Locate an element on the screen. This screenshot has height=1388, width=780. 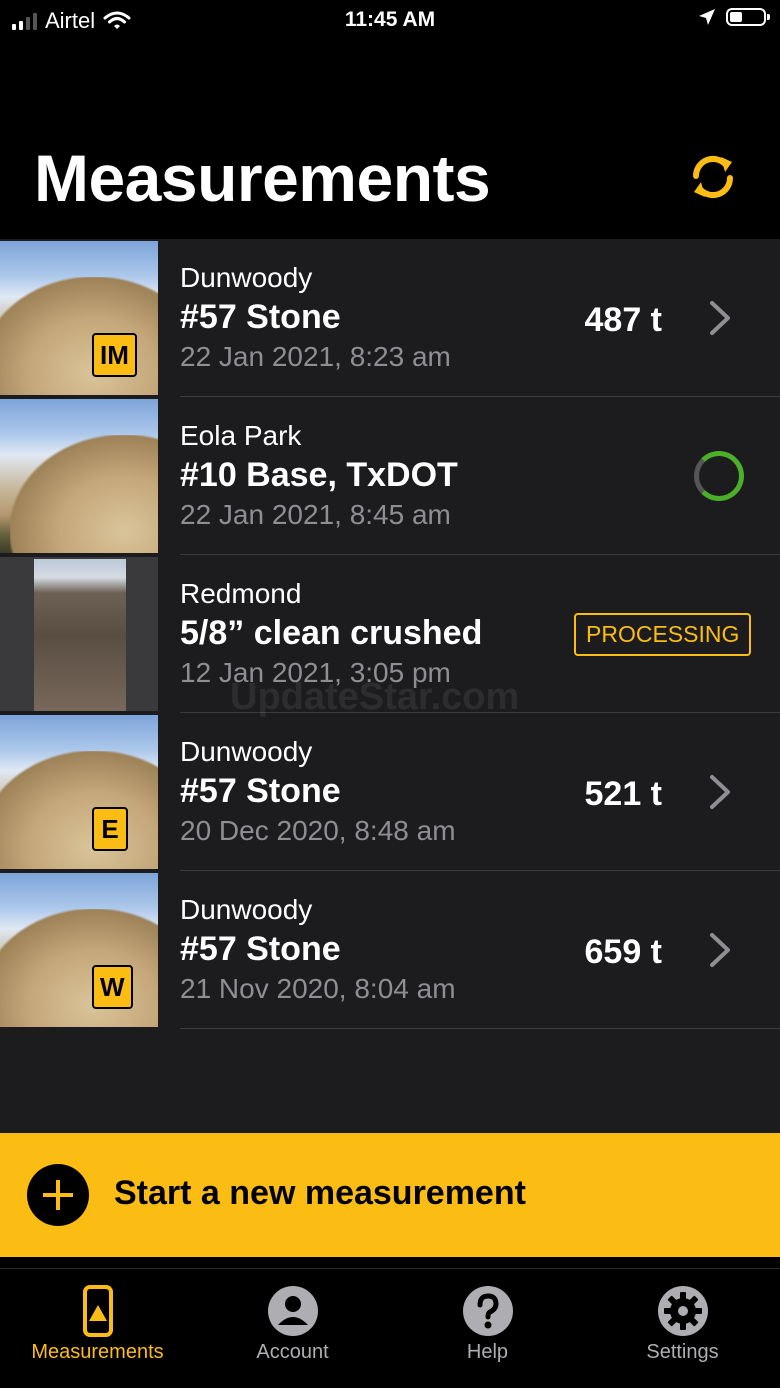
tonnage-value: 521 t is located at coordinates (623, 794).